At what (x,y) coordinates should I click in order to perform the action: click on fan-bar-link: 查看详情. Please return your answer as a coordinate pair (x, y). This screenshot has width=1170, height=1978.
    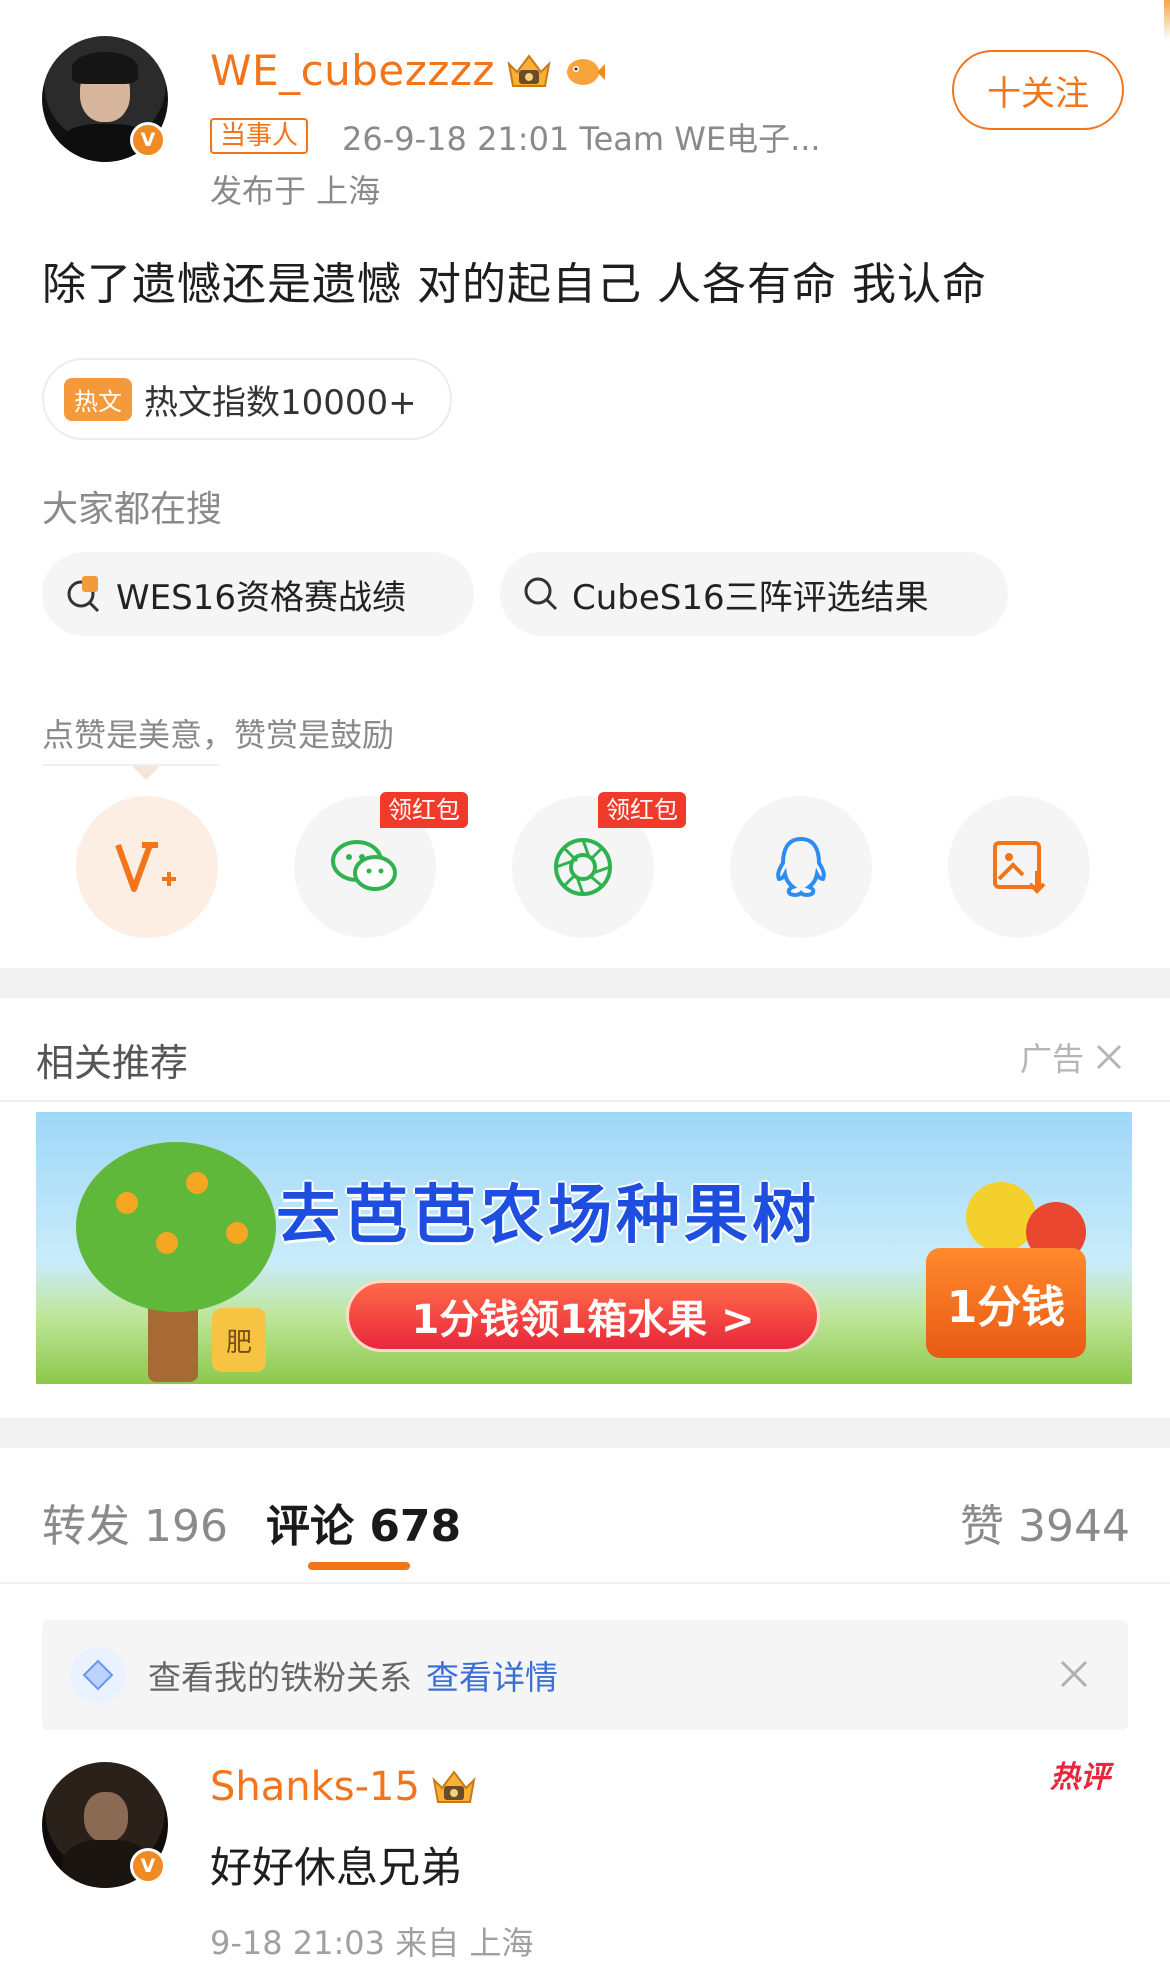
    Looking at the image, I should click on (492, 1675).